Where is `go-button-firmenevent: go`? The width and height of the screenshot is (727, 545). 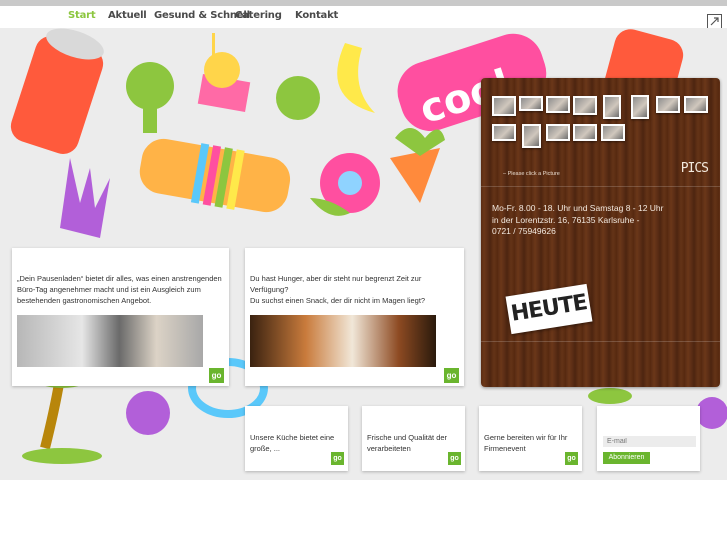
go-button-firmenevent: go is located at coordinates (571, 458).